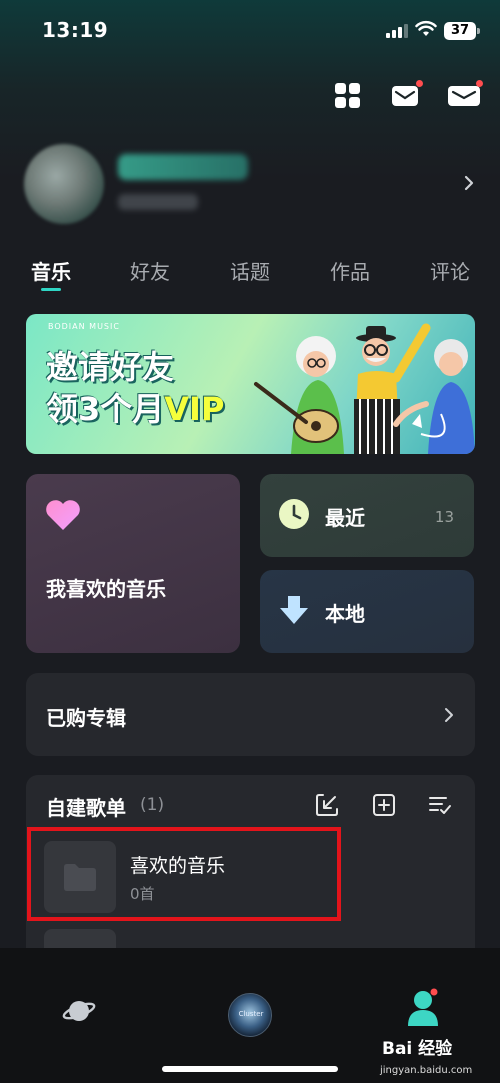 This screenshot has width=500, height=1083. I want to click on tab-music: 音乐, so click(51, 270).